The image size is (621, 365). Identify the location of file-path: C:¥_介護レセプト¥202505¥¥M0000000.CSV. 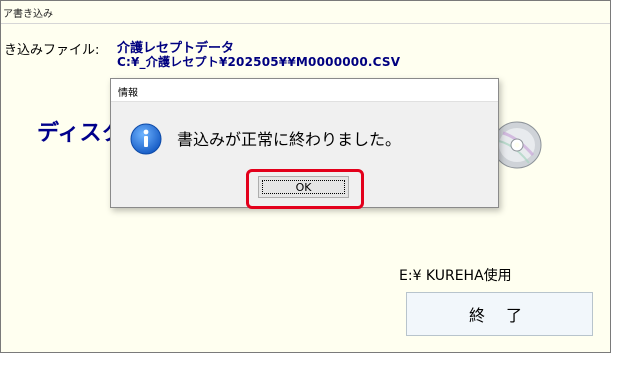
(259, 62).